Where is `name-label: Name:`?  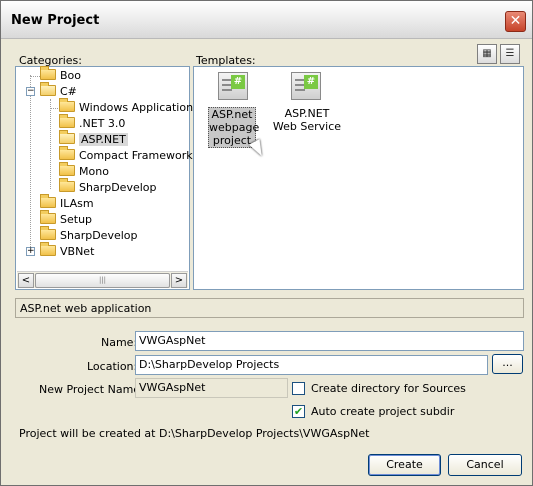
name-label: Name: is located at coordinates (119, 342).